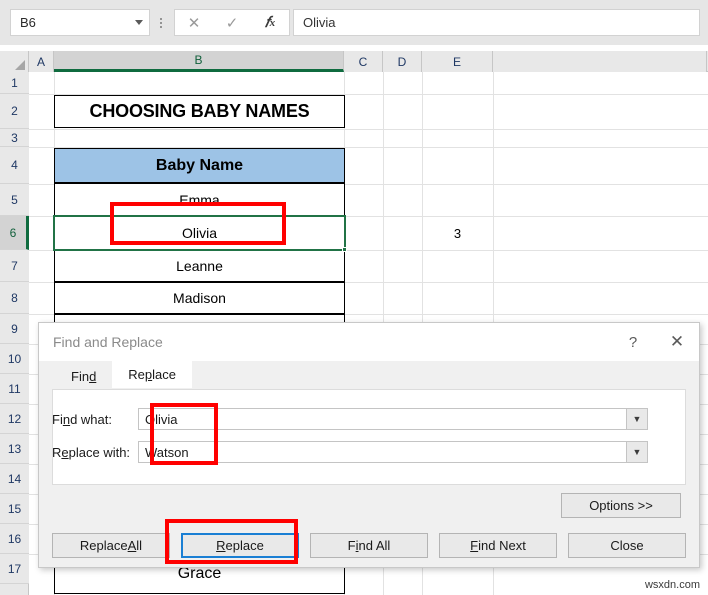  Describe the element at coordinates (14, 419) in the screenshot. I see `row-header-12: 12` at that location.